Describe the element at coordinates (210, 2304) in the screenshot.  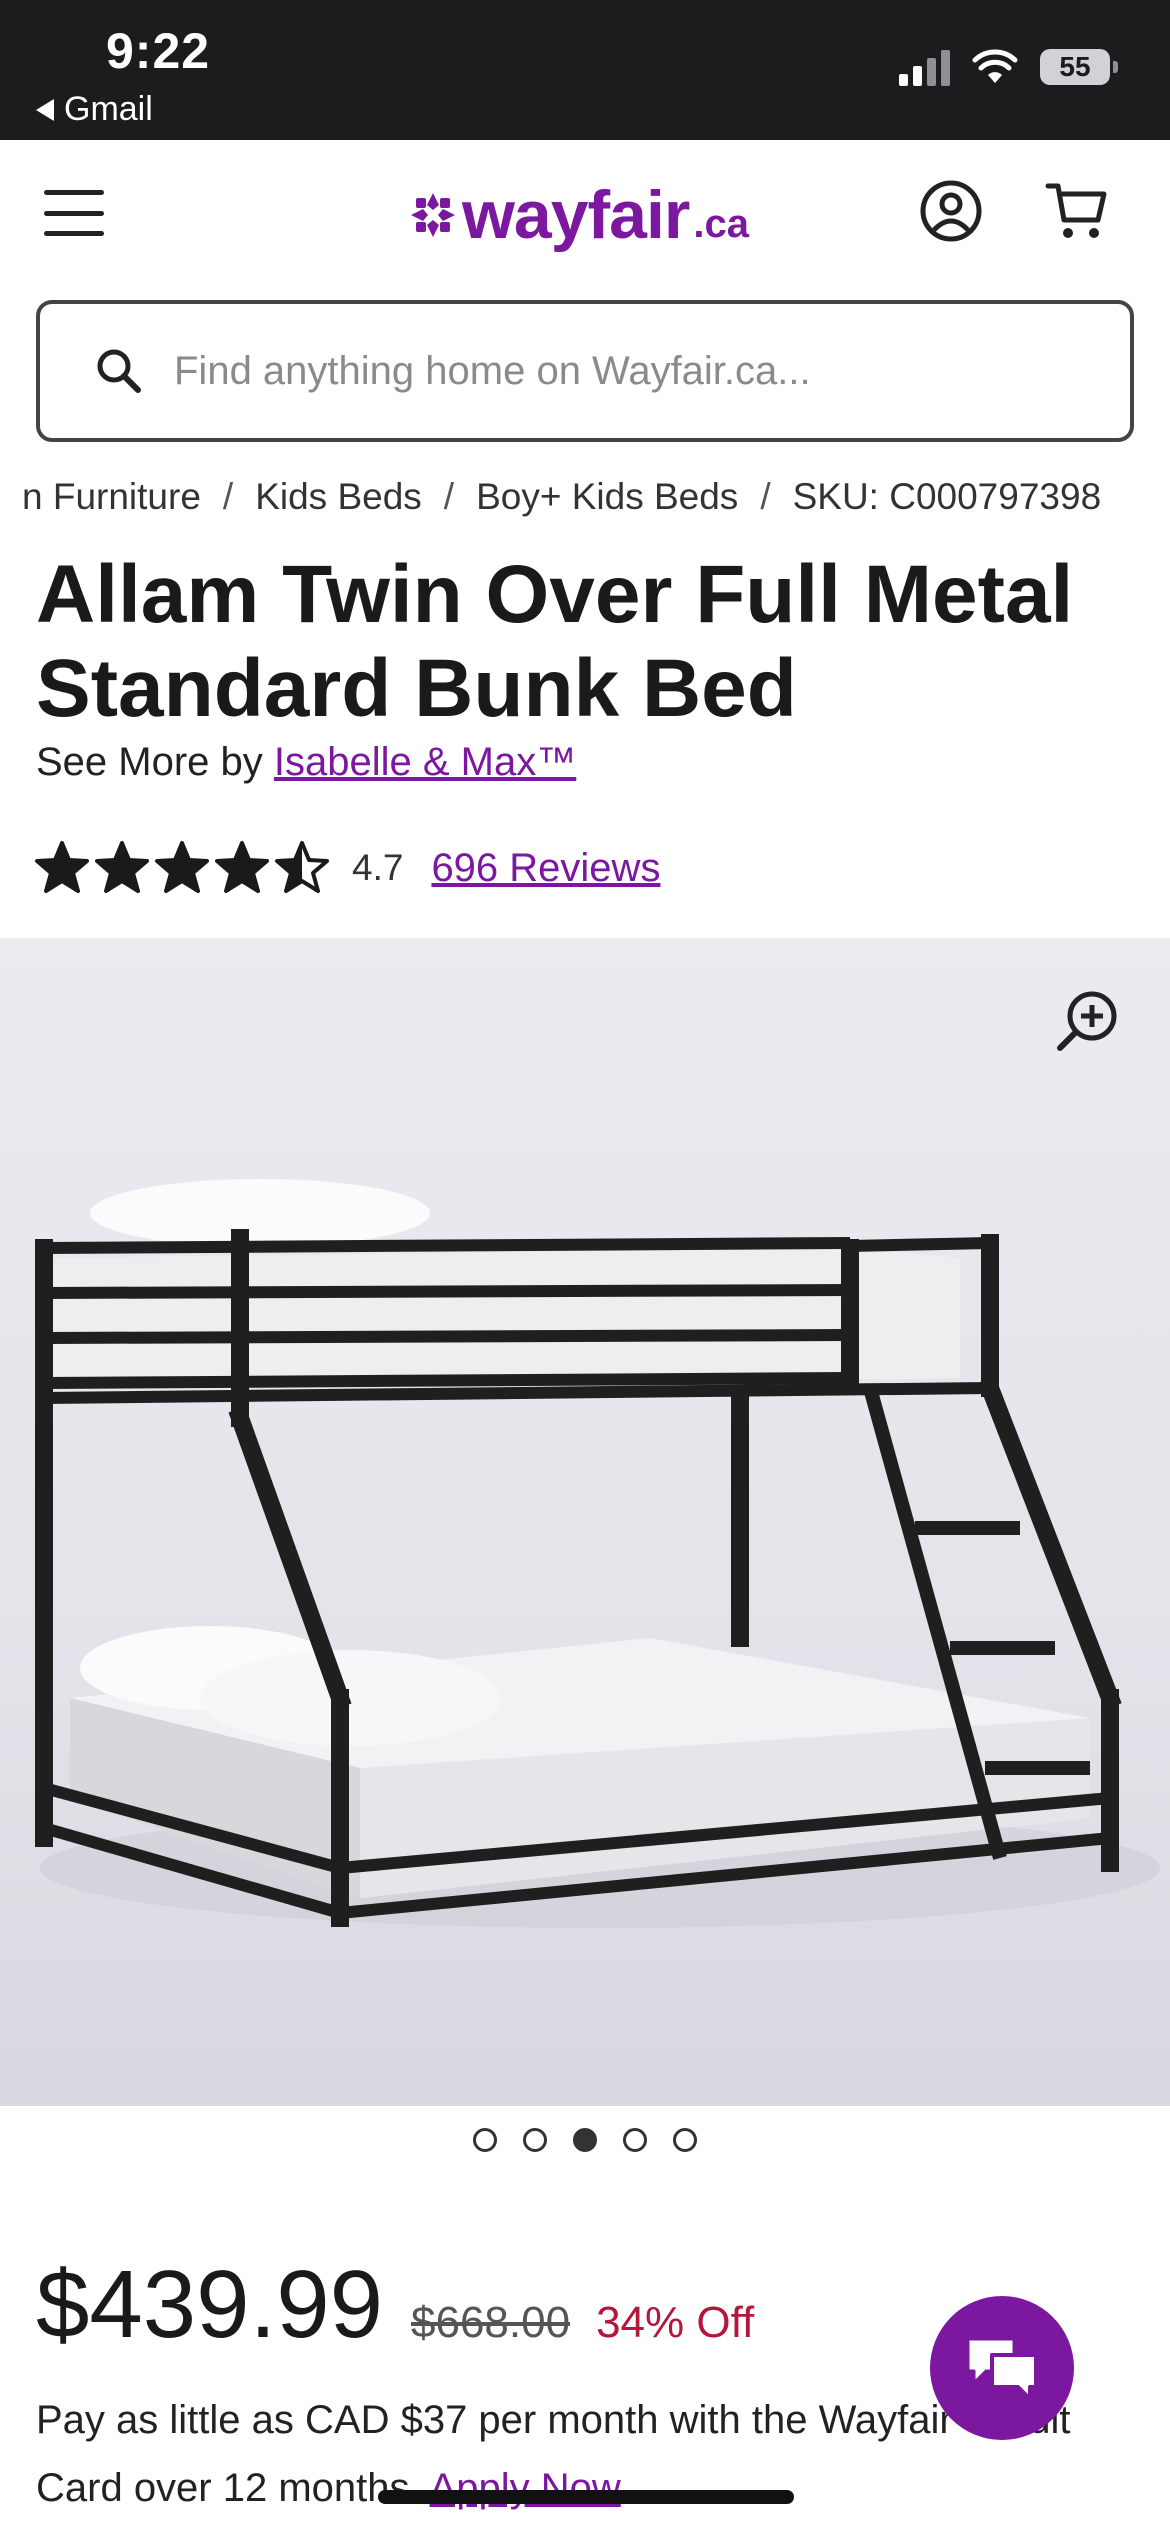
I see `sale-price: $439.99` at that location.